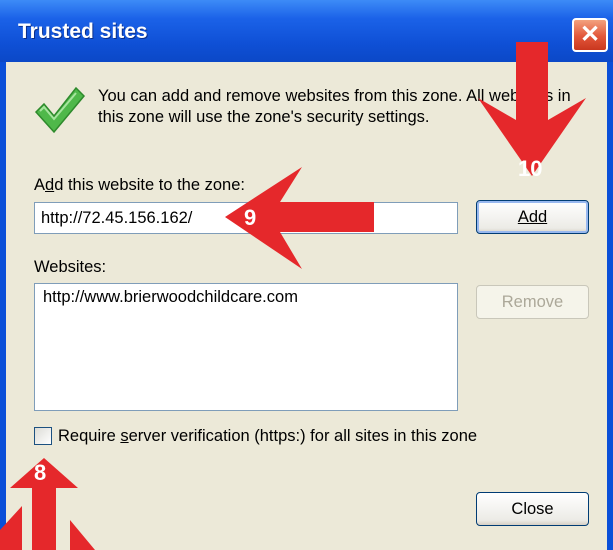 The image size is (613, 550). I want to click on annotation-arrow-10: 10, so click(532, 111).